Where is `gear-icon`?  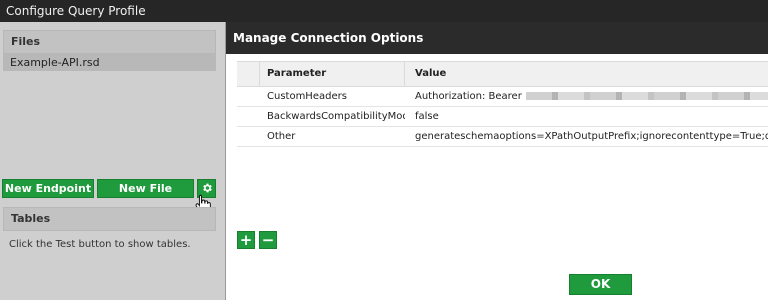 gear-icon is located at coordinates (207, 188).